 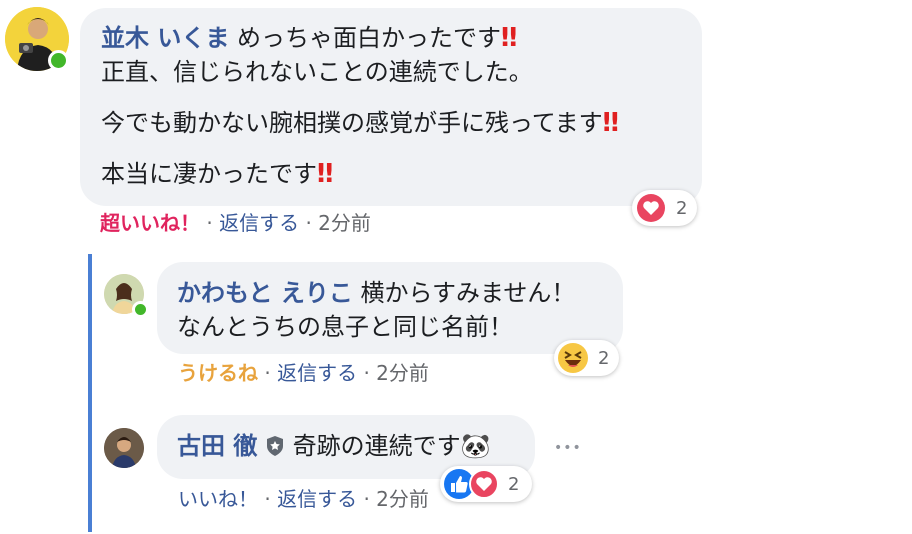 I want to click on reply-actions: いいね！ · 返信する · 2分前, so click(x=303, y=499).